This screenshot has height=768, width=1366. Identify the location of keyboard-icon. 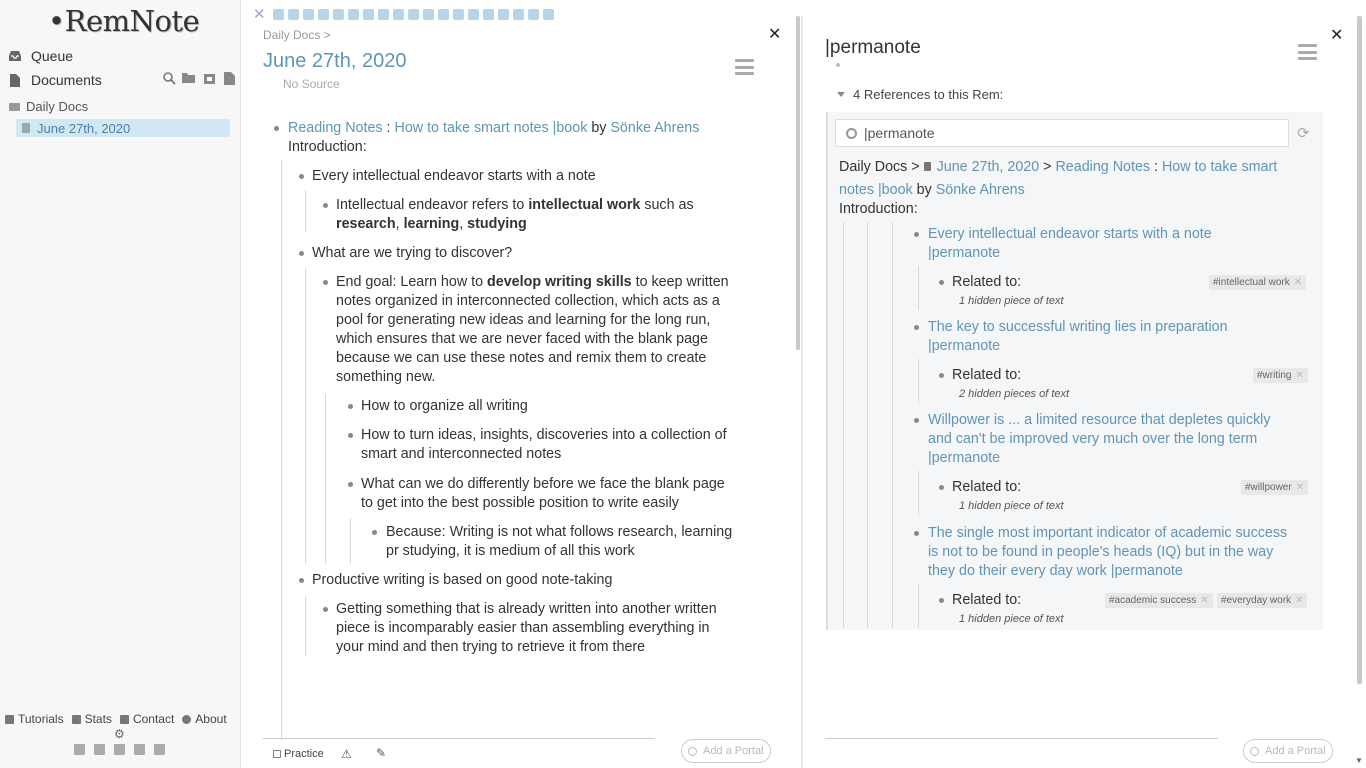
(139, 749).